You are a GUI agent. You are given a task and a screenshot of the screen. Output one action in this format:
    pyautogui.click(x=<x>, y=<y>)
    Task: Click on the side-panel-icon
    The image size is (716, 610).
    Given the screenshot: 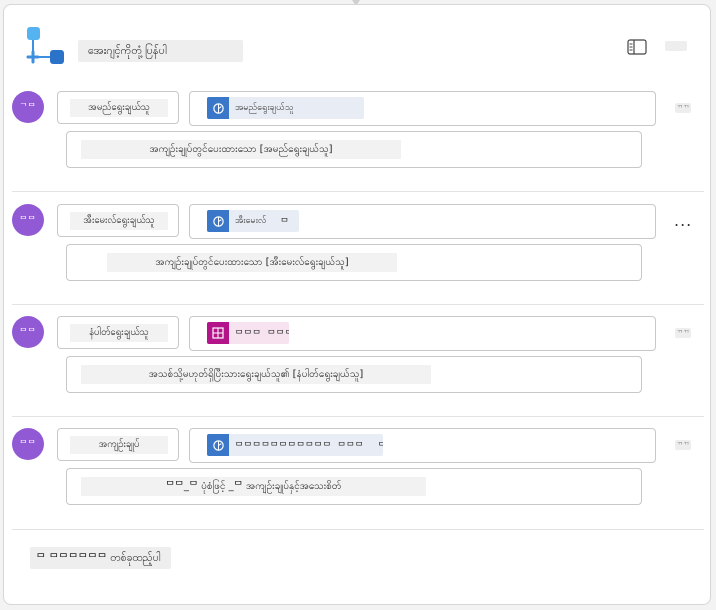 What is the action you would take?
    pyautogui.click(x=637, y=47)
    